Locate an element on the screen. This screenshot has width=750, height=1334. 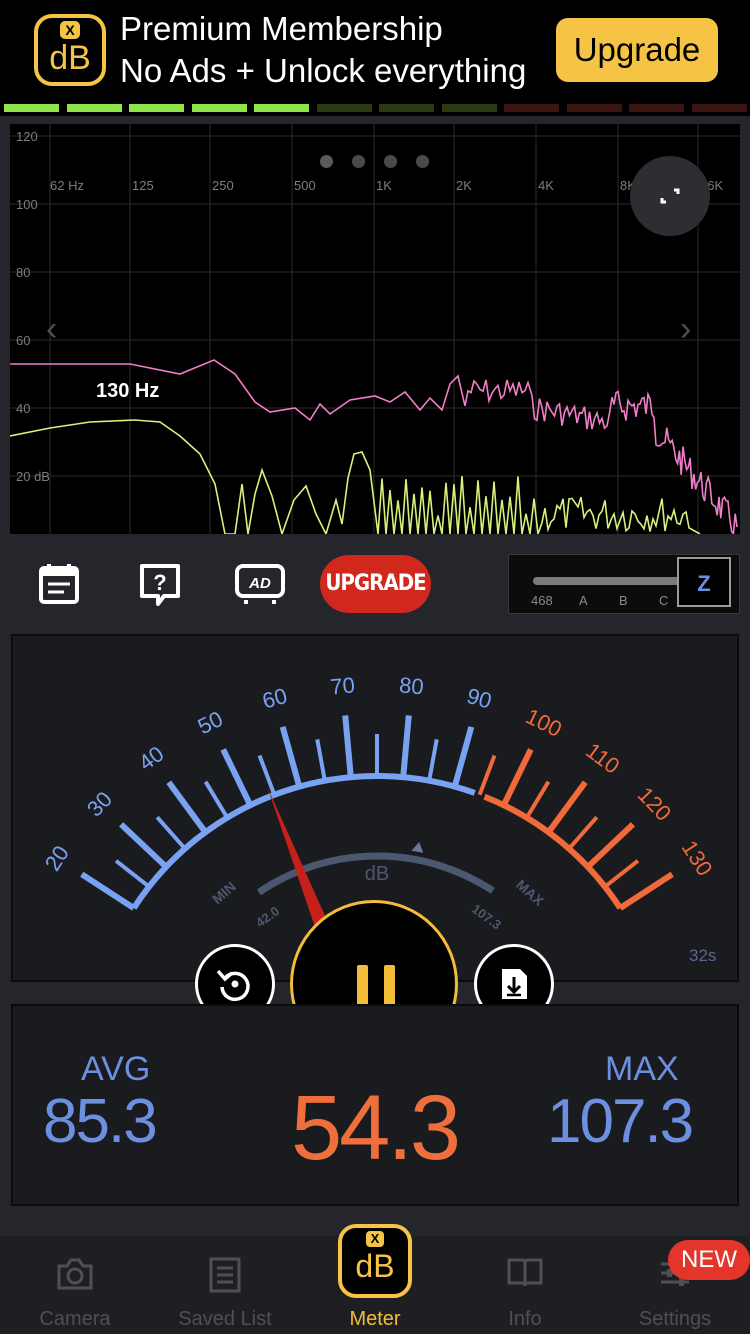
x-tick-label: 500 is located at coordinates (305, 185).